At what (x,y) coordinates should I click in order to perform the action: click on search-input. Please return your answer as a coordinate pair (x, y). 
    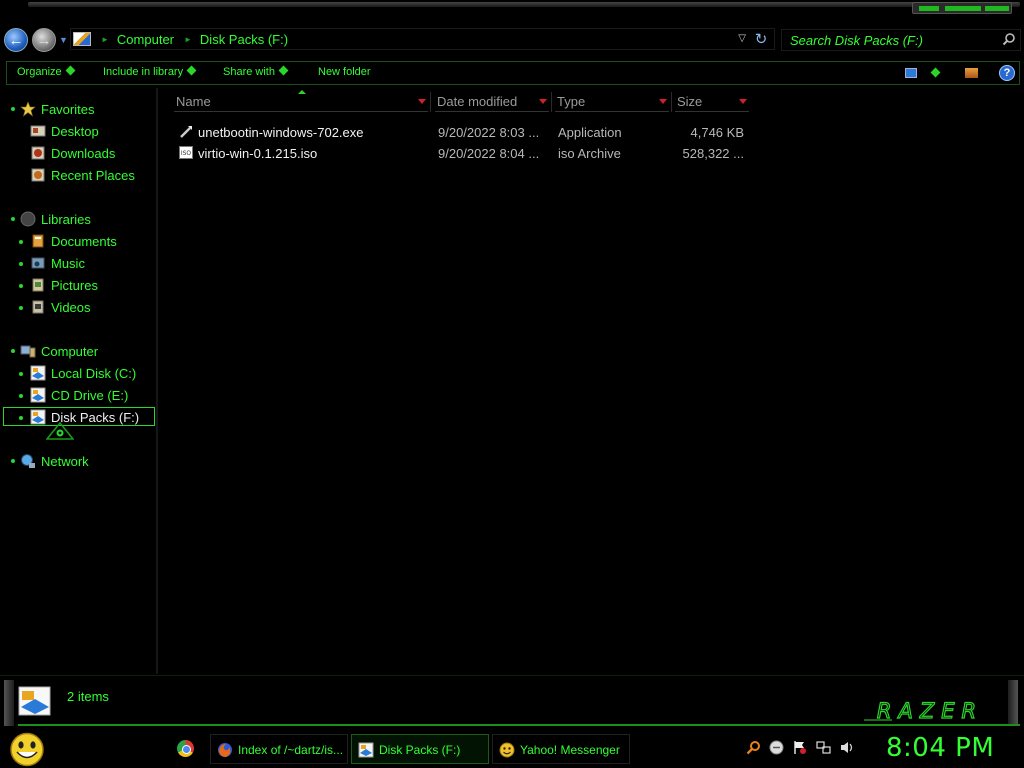
    Looking at the image, I should click on (895, 40).